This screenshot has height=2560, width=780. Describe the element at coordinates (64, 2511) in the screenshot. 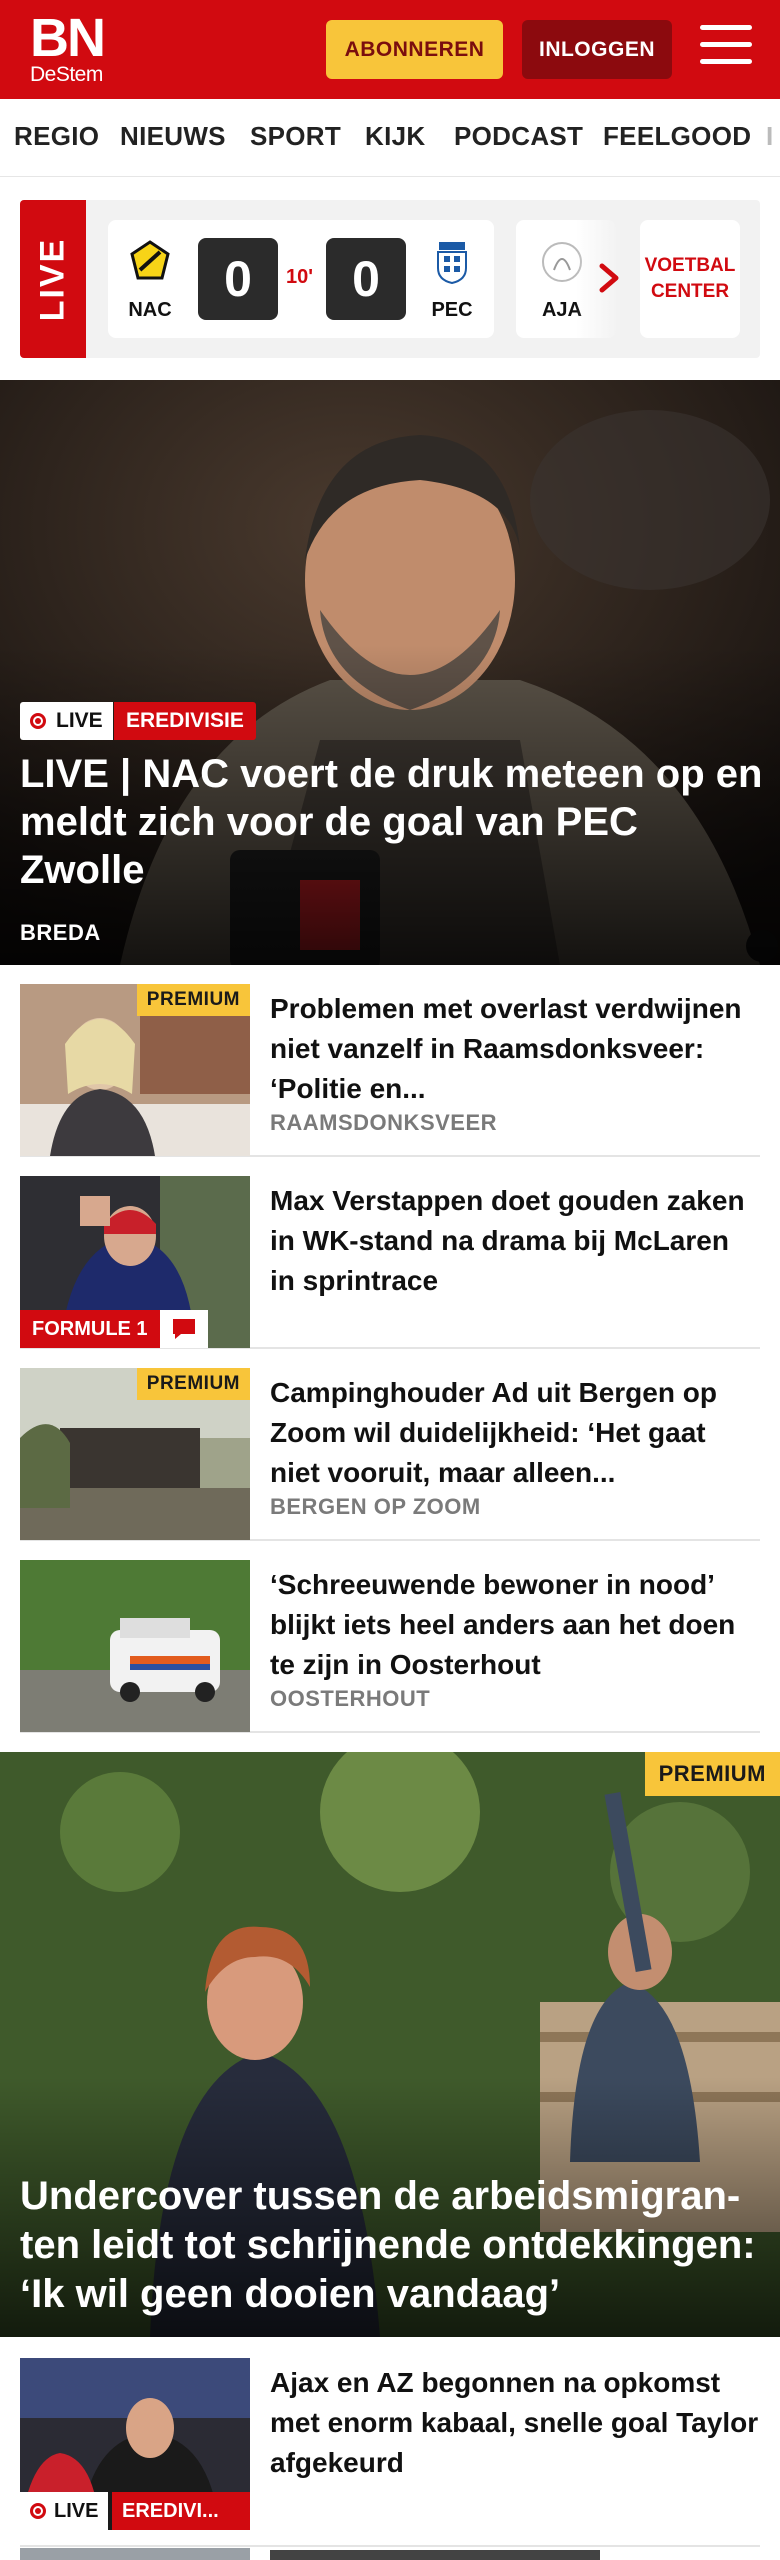

I see `live-badge: LIVE` at that location.